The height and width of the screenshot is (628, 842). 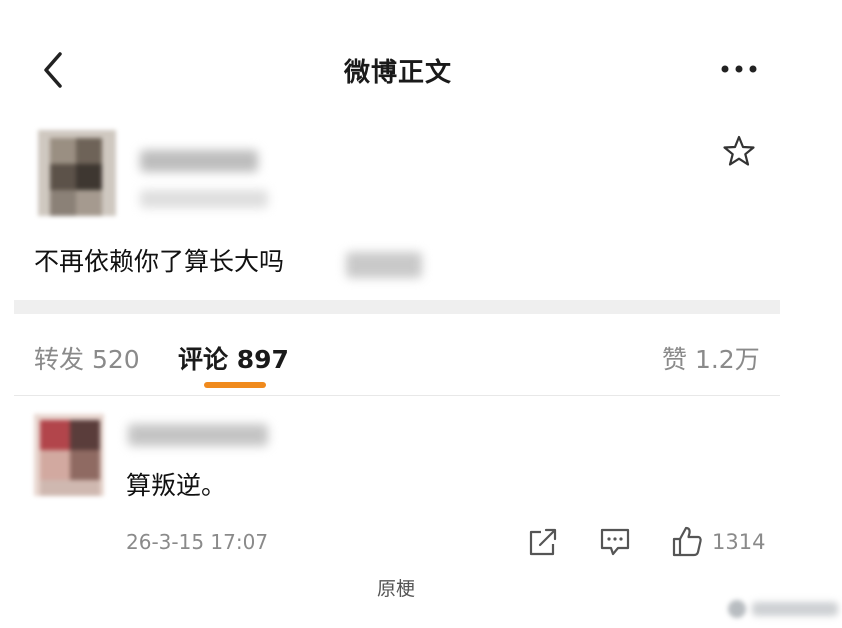 I want to click on like-button: 1314, so click(x=720, y=542).